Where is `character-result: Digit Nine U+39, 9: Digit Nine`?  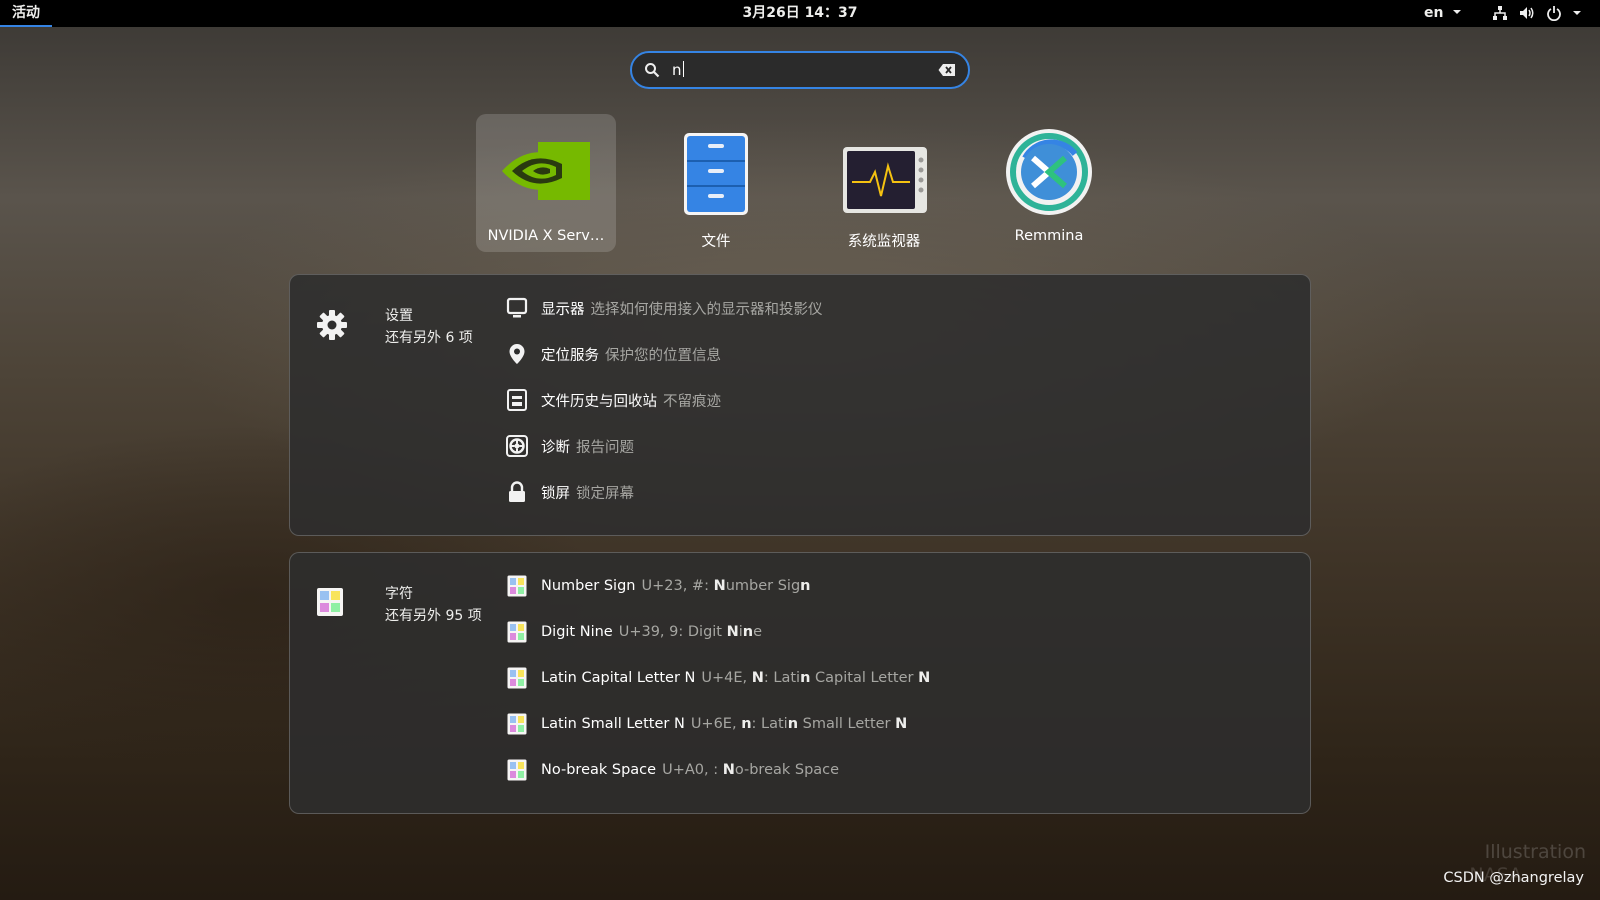 character-result: Digit Nine U+39, 9: Digit Nine is located at coordinates (633, 632).